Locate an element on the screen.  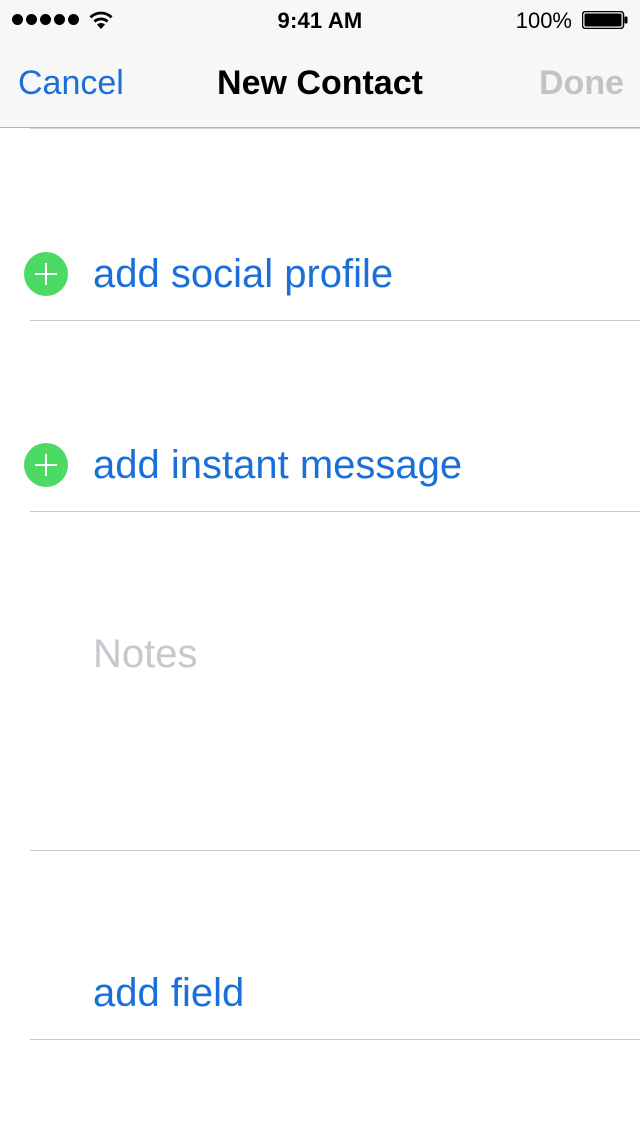
add-instant-message-label: add instant message is located at coordinates (277, 465).